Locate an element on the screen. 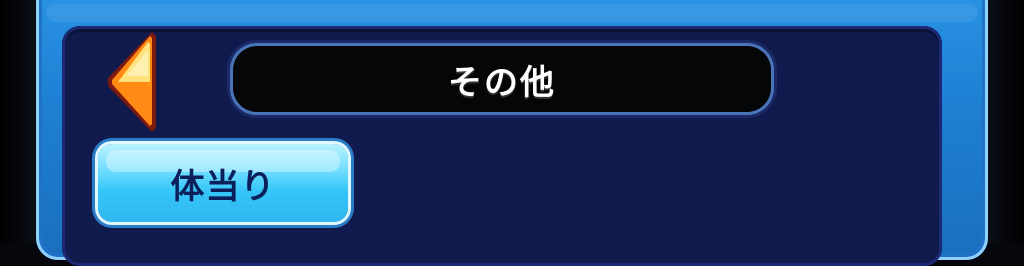 The width and height of the screenshot is (1024, 266). skill-button-taiatari: 体当り is located at coordinates (223, 183).